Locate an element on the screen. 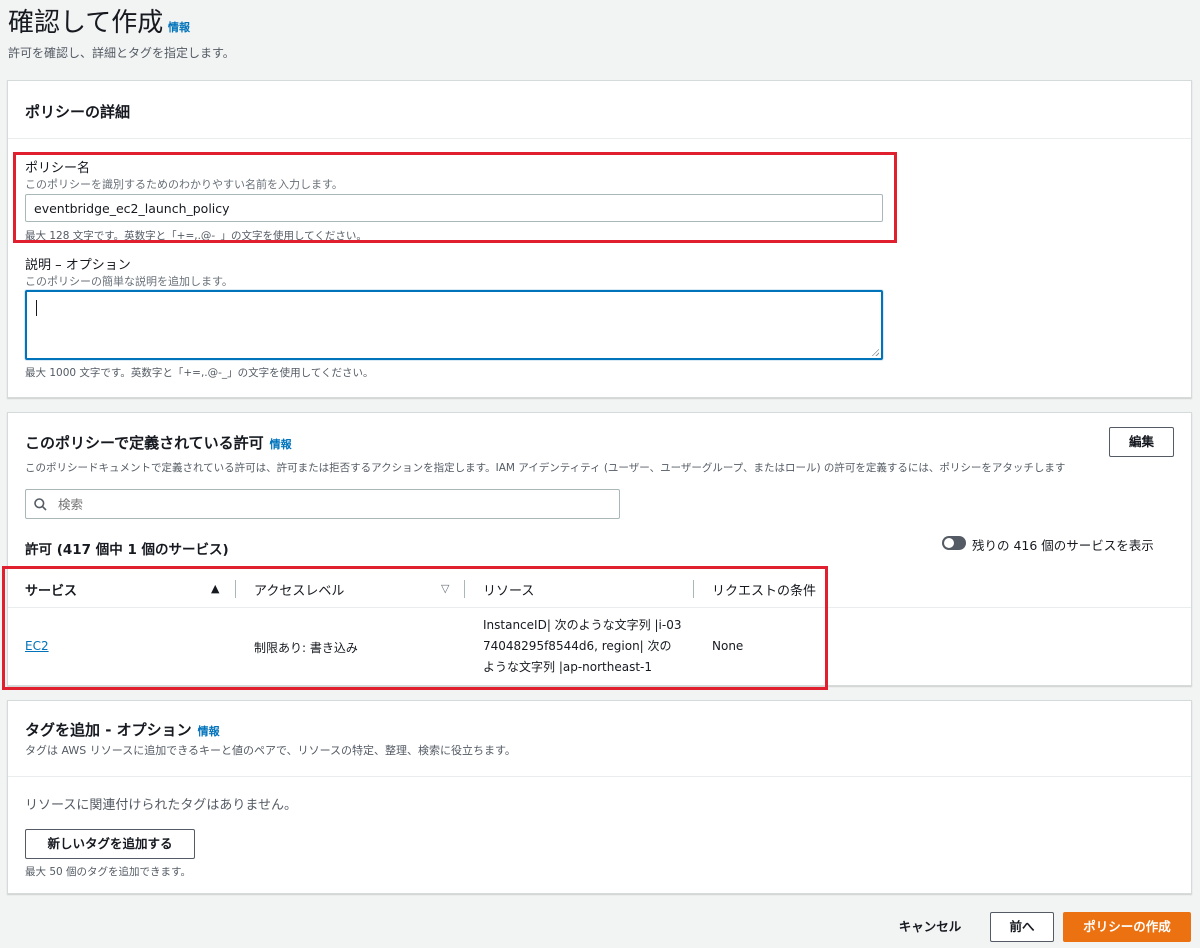 The image size is (1200, 948). condition-cell: None is located at coordinates (728, 646).